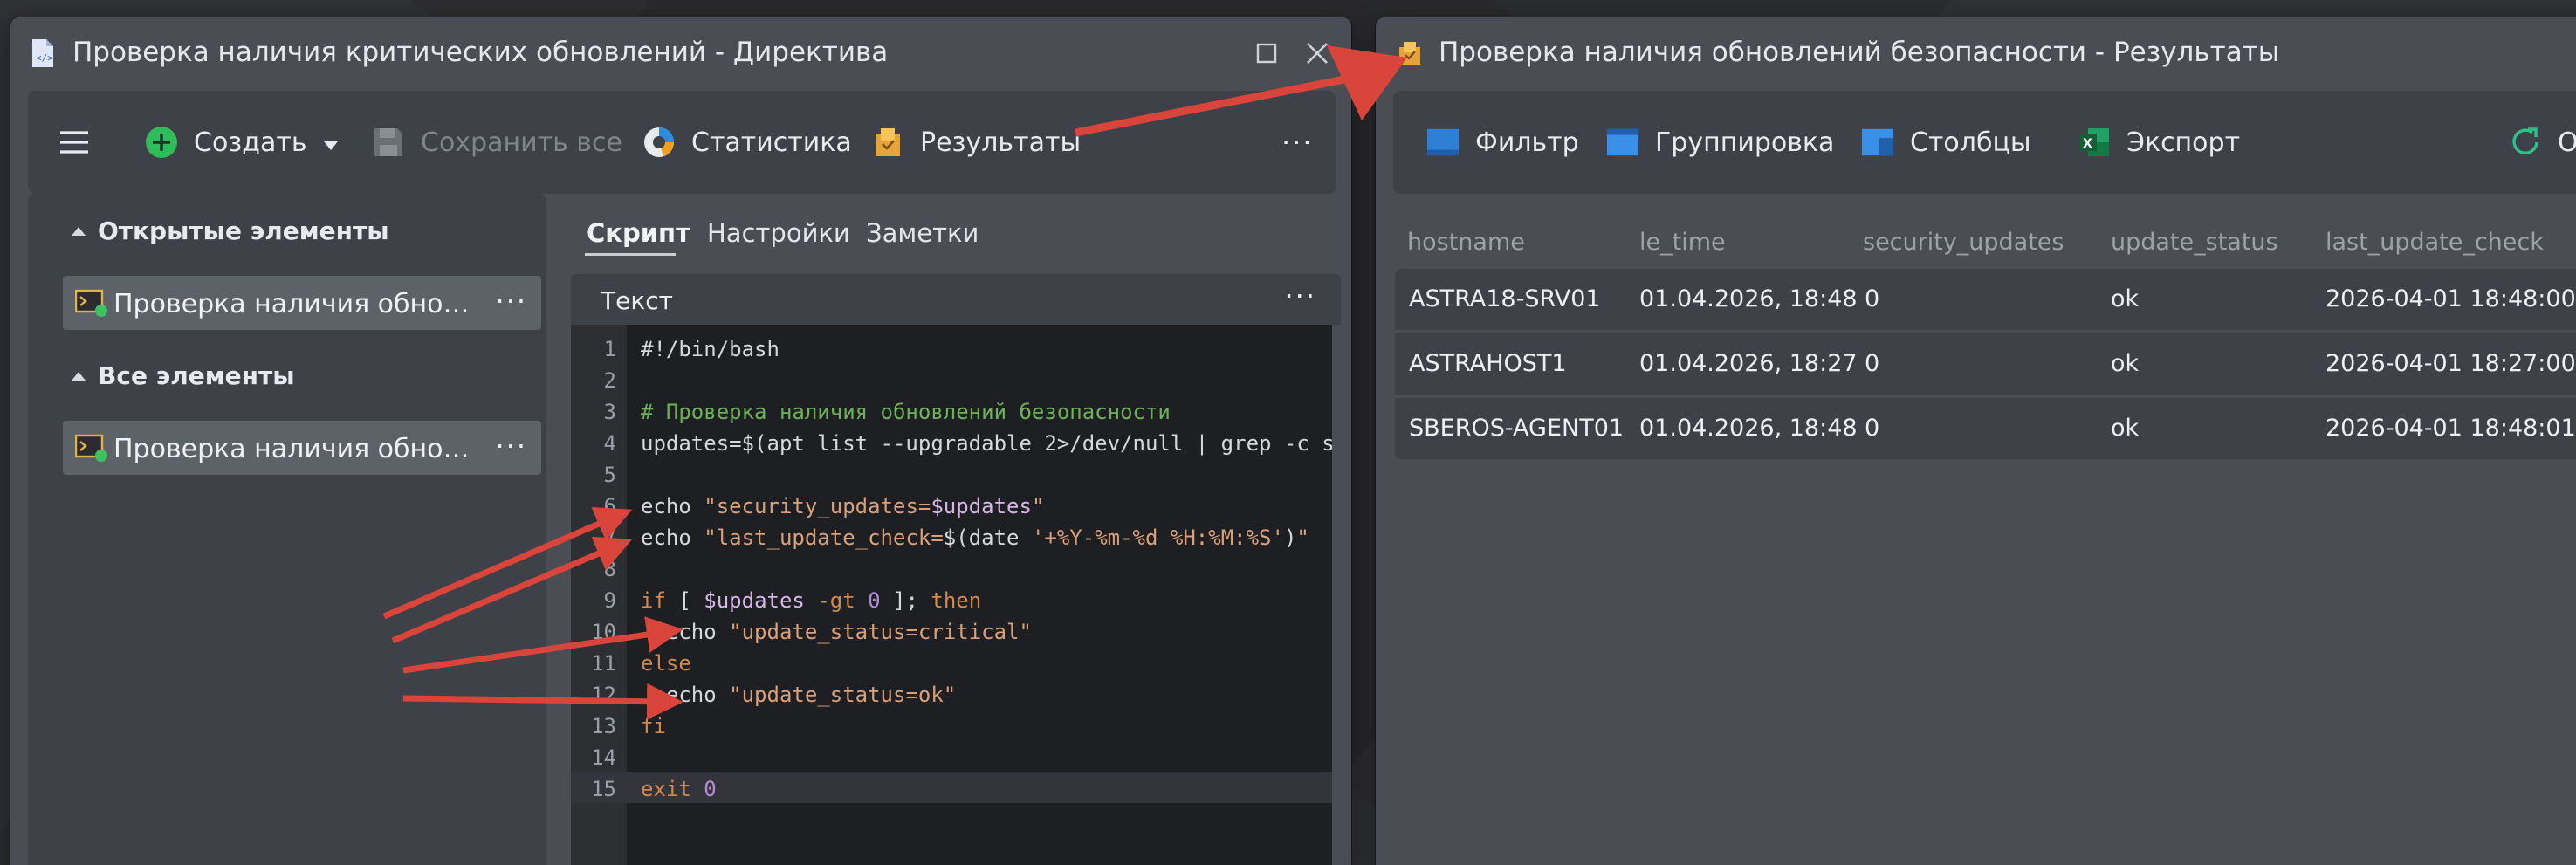  What do you see at coordinates (521, 142) in the screenshot?
I see `save-all-label: Сохранить все` at bounding box center [521, 142].